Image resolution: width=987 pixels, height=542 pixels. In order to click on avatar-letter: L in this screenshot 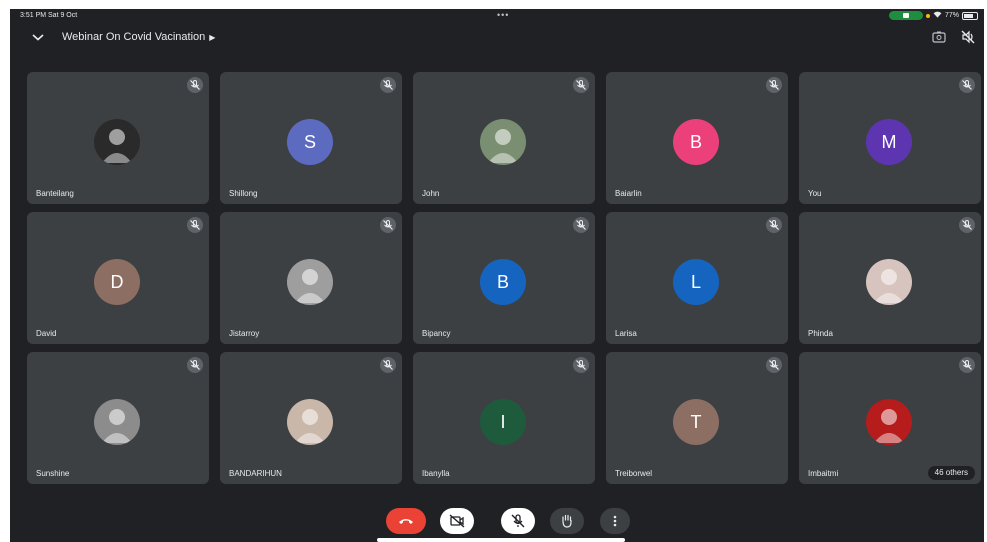, I will do `click(695, 281)`.